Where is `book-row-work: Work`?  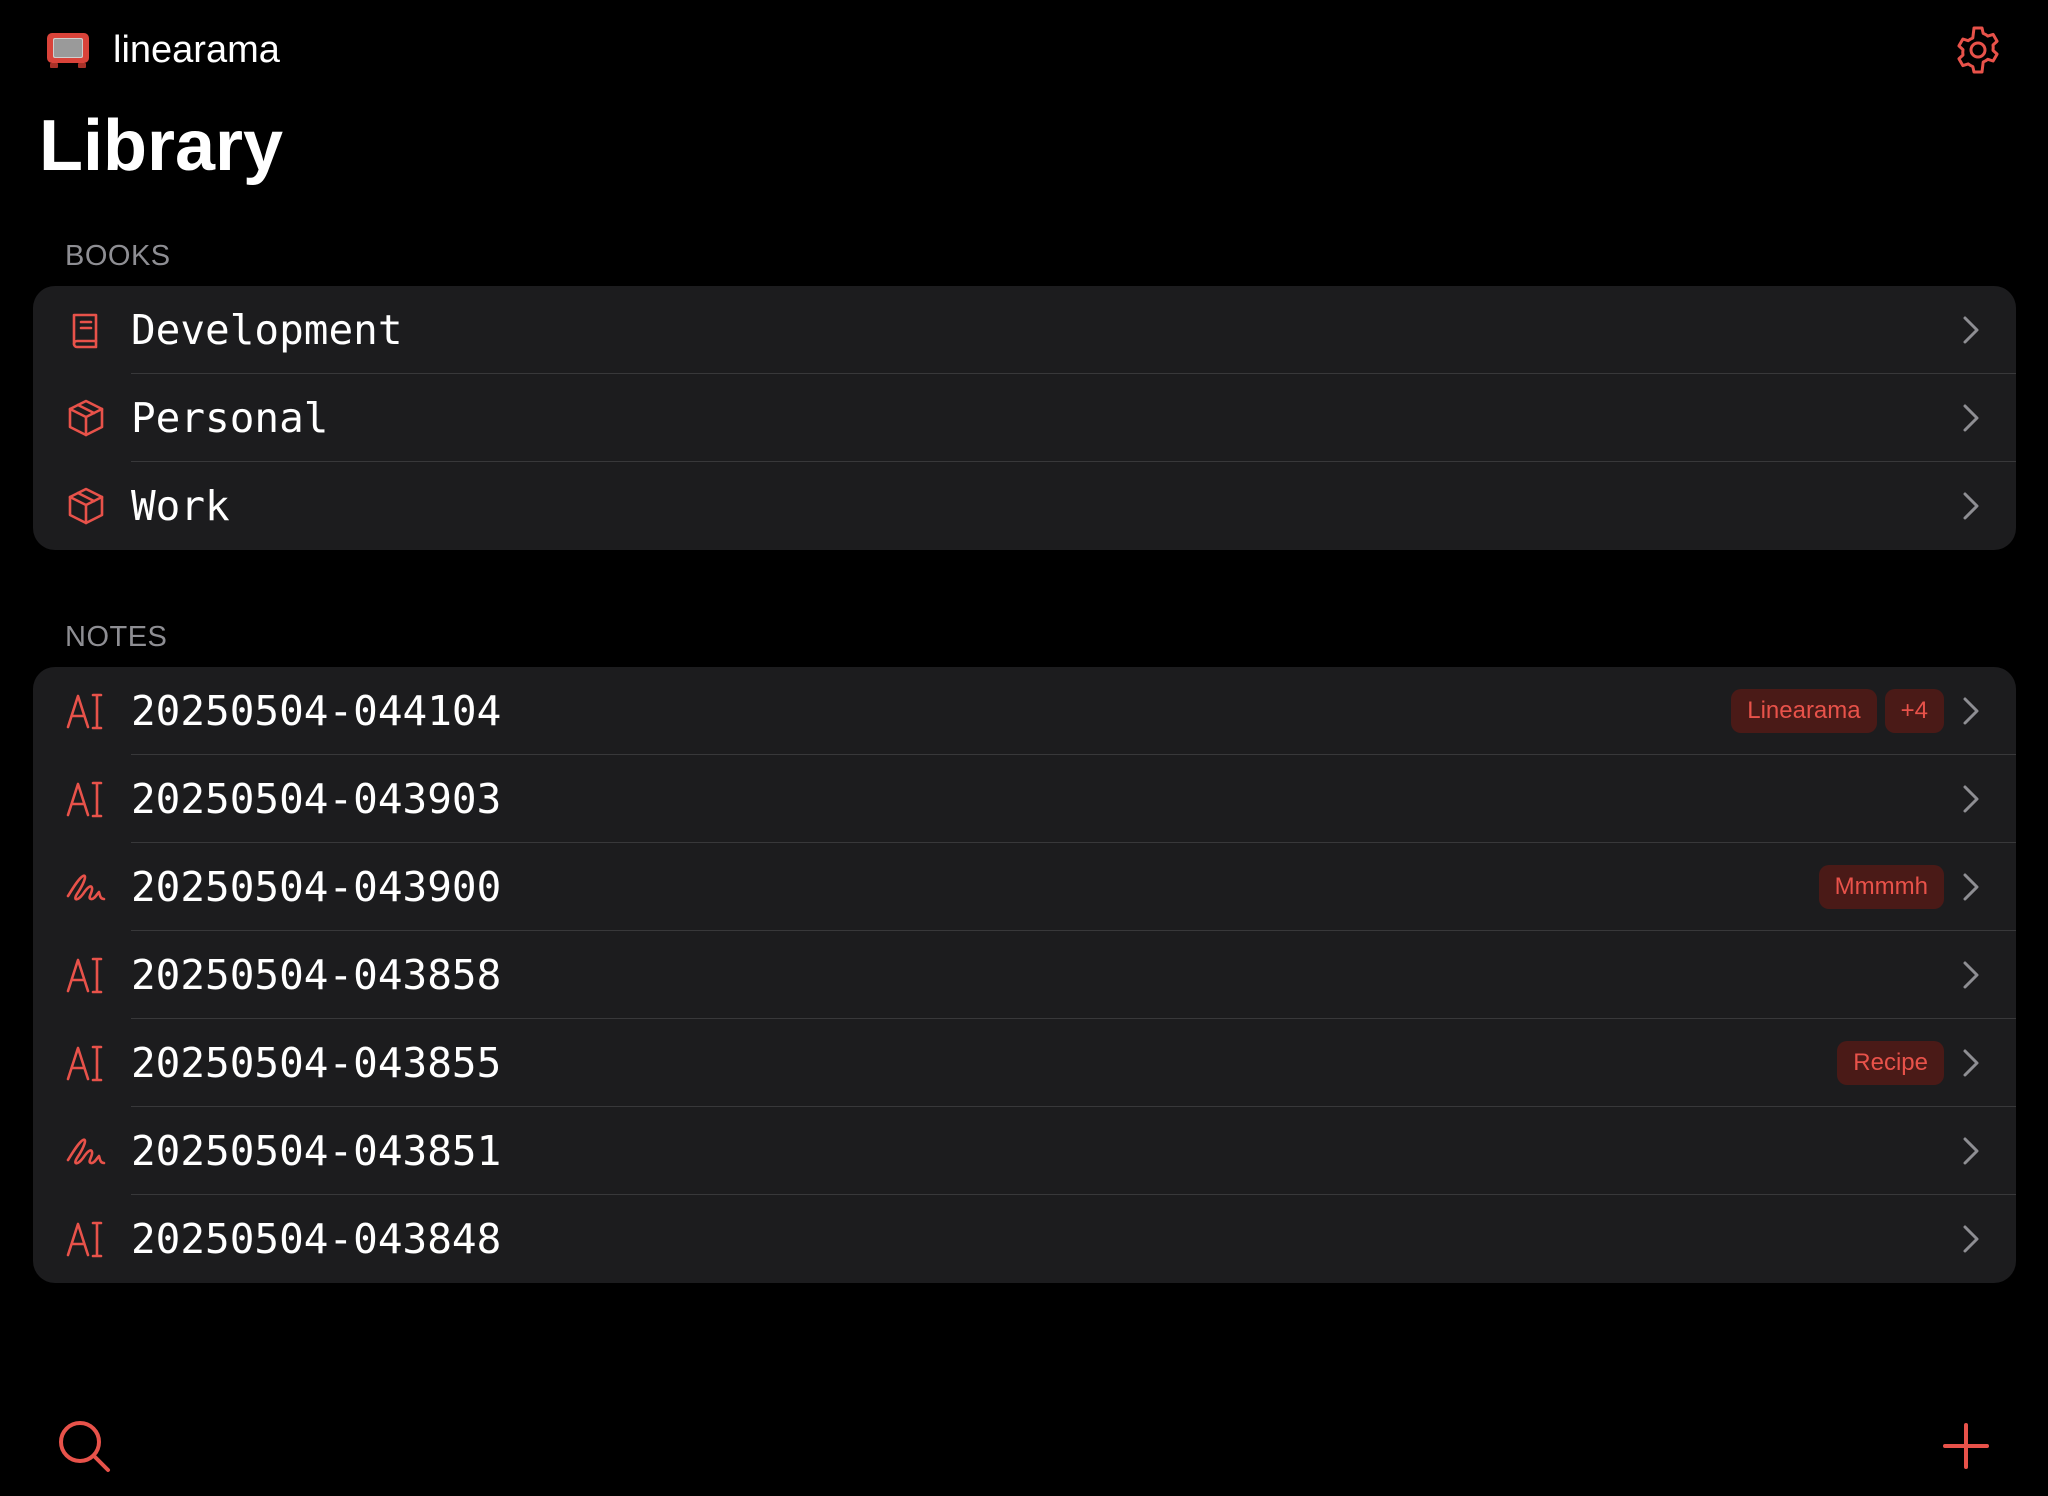 book-row-work: Work is located at coordinates (1024, 506).